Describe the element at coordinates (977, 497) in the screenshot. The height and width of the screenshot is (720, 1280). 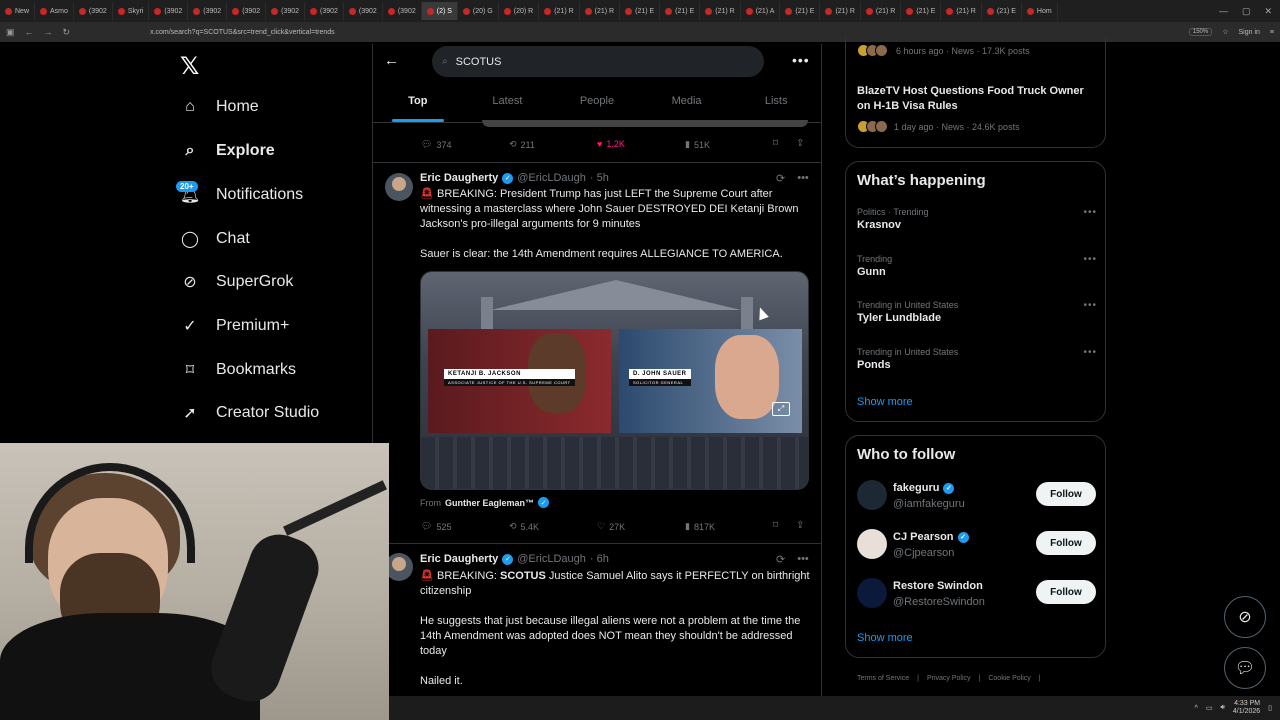
I see `follow-suggestion: fakeguru ✓ @iamfakeguru Follow` at that location.